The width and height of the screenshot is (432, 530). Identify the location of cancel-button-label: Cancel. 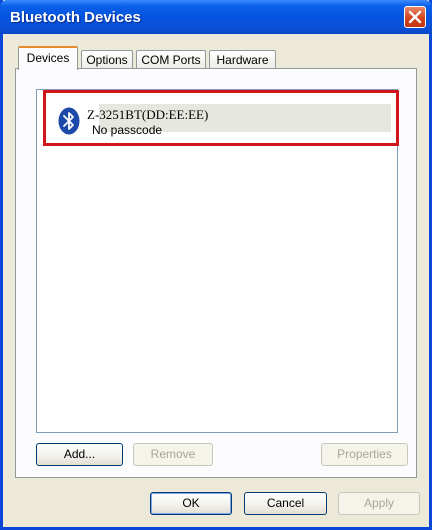
(285, 503).